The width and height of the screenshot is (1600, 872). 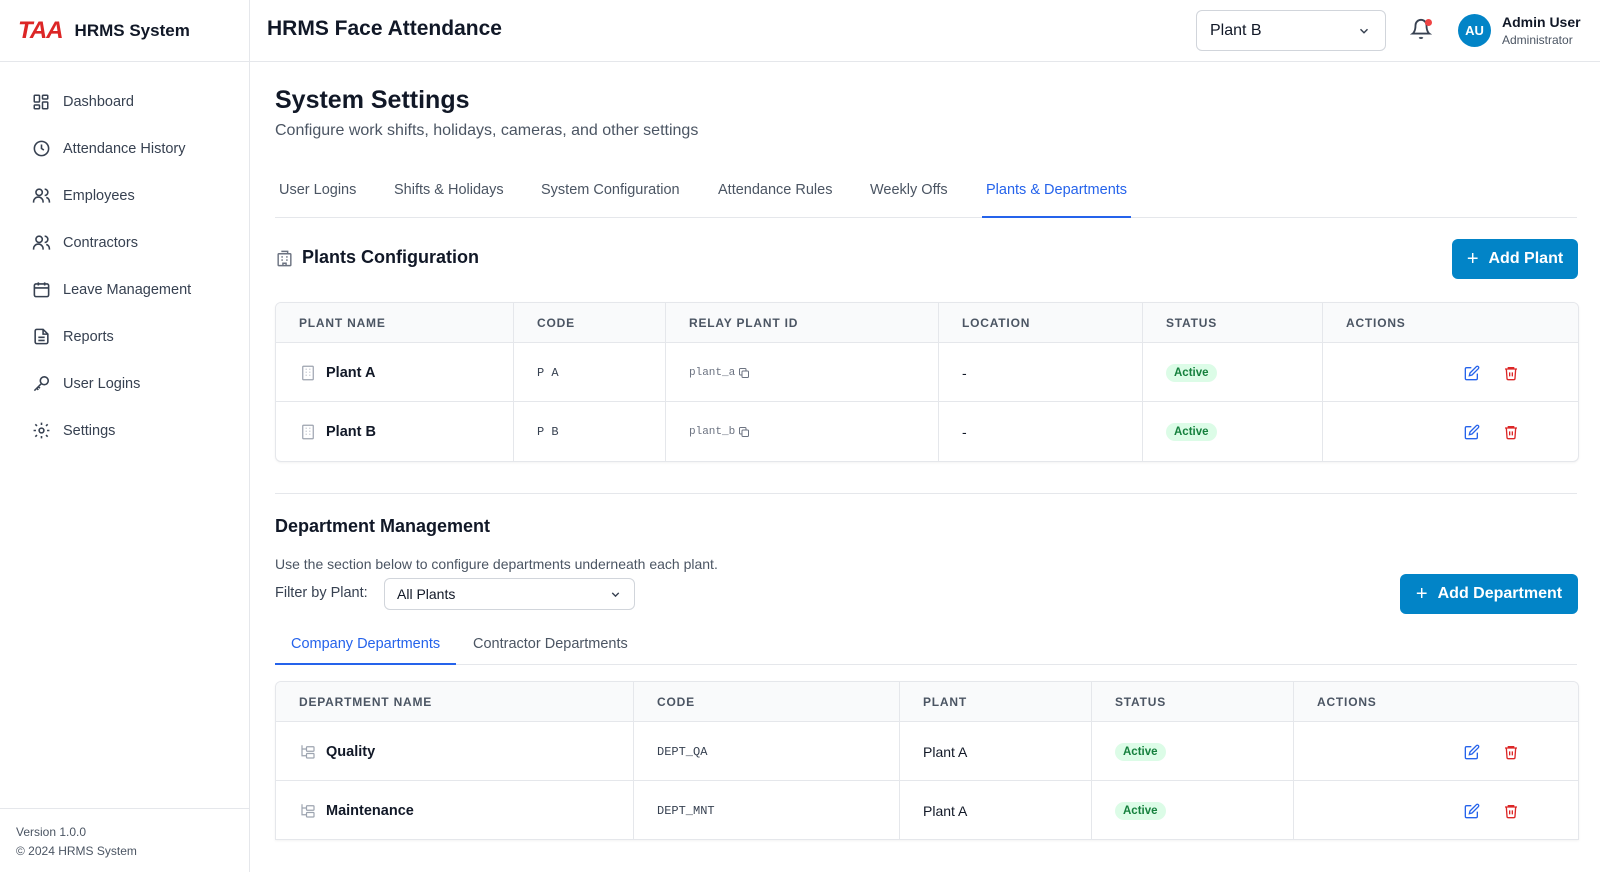 What do you see at coordinates (1057, 193) in the screenshot?
I see `tab-plants-departments: Plants & Departments` at bounding box center [1057, 193].